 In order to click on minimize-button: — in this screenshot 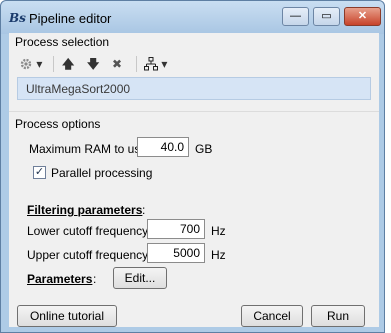, I will do `click(295, 16)`.